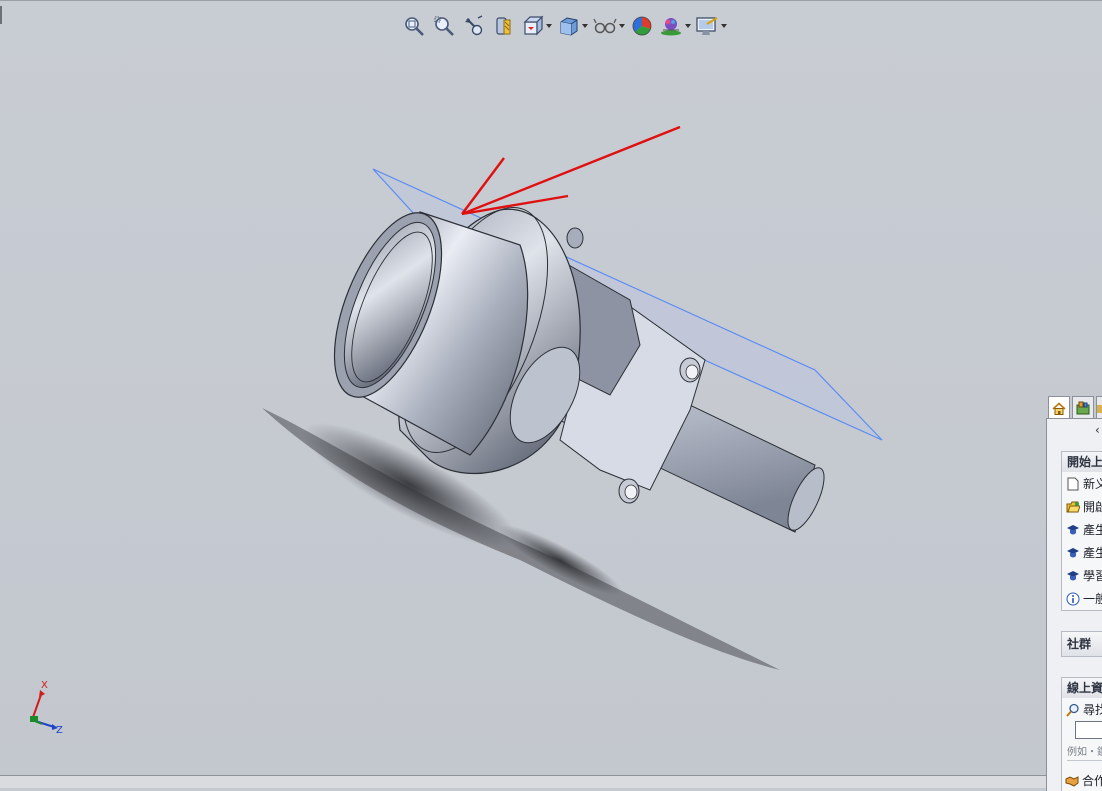 The width and height of the screenshot is (1102, 791). I want to click on learning-link: 學習, so click(1082, 575).